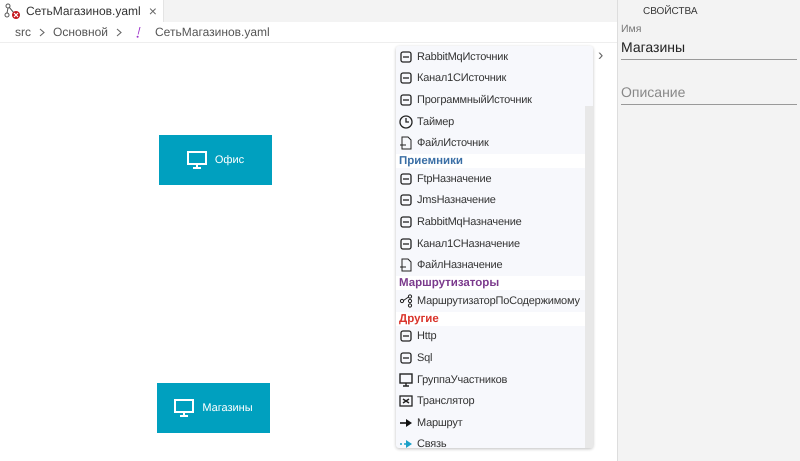 This screenshot has width=800, height=461. Describe the element at coordinates (670, 10) in the screenshot. I see `panel-title: СВОЙСТВА` at that location.